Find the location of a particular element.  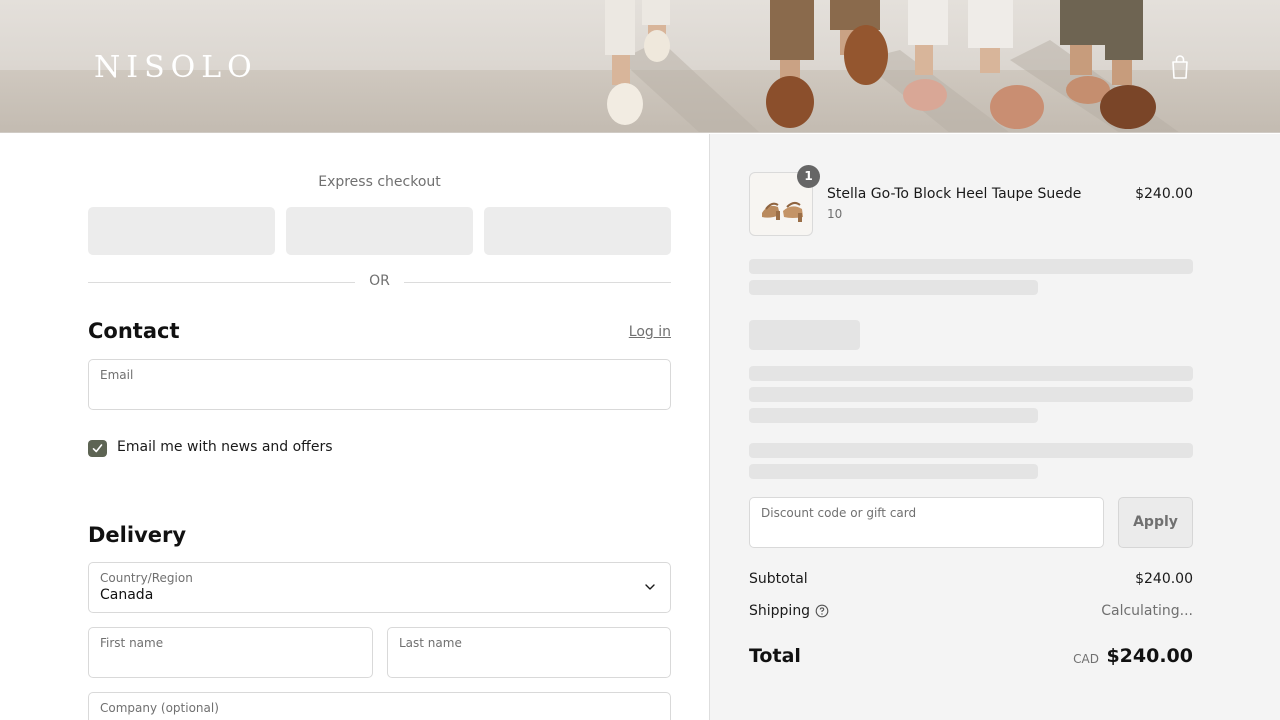

shipping-label: Shipping is located at coordinates (780, 611).